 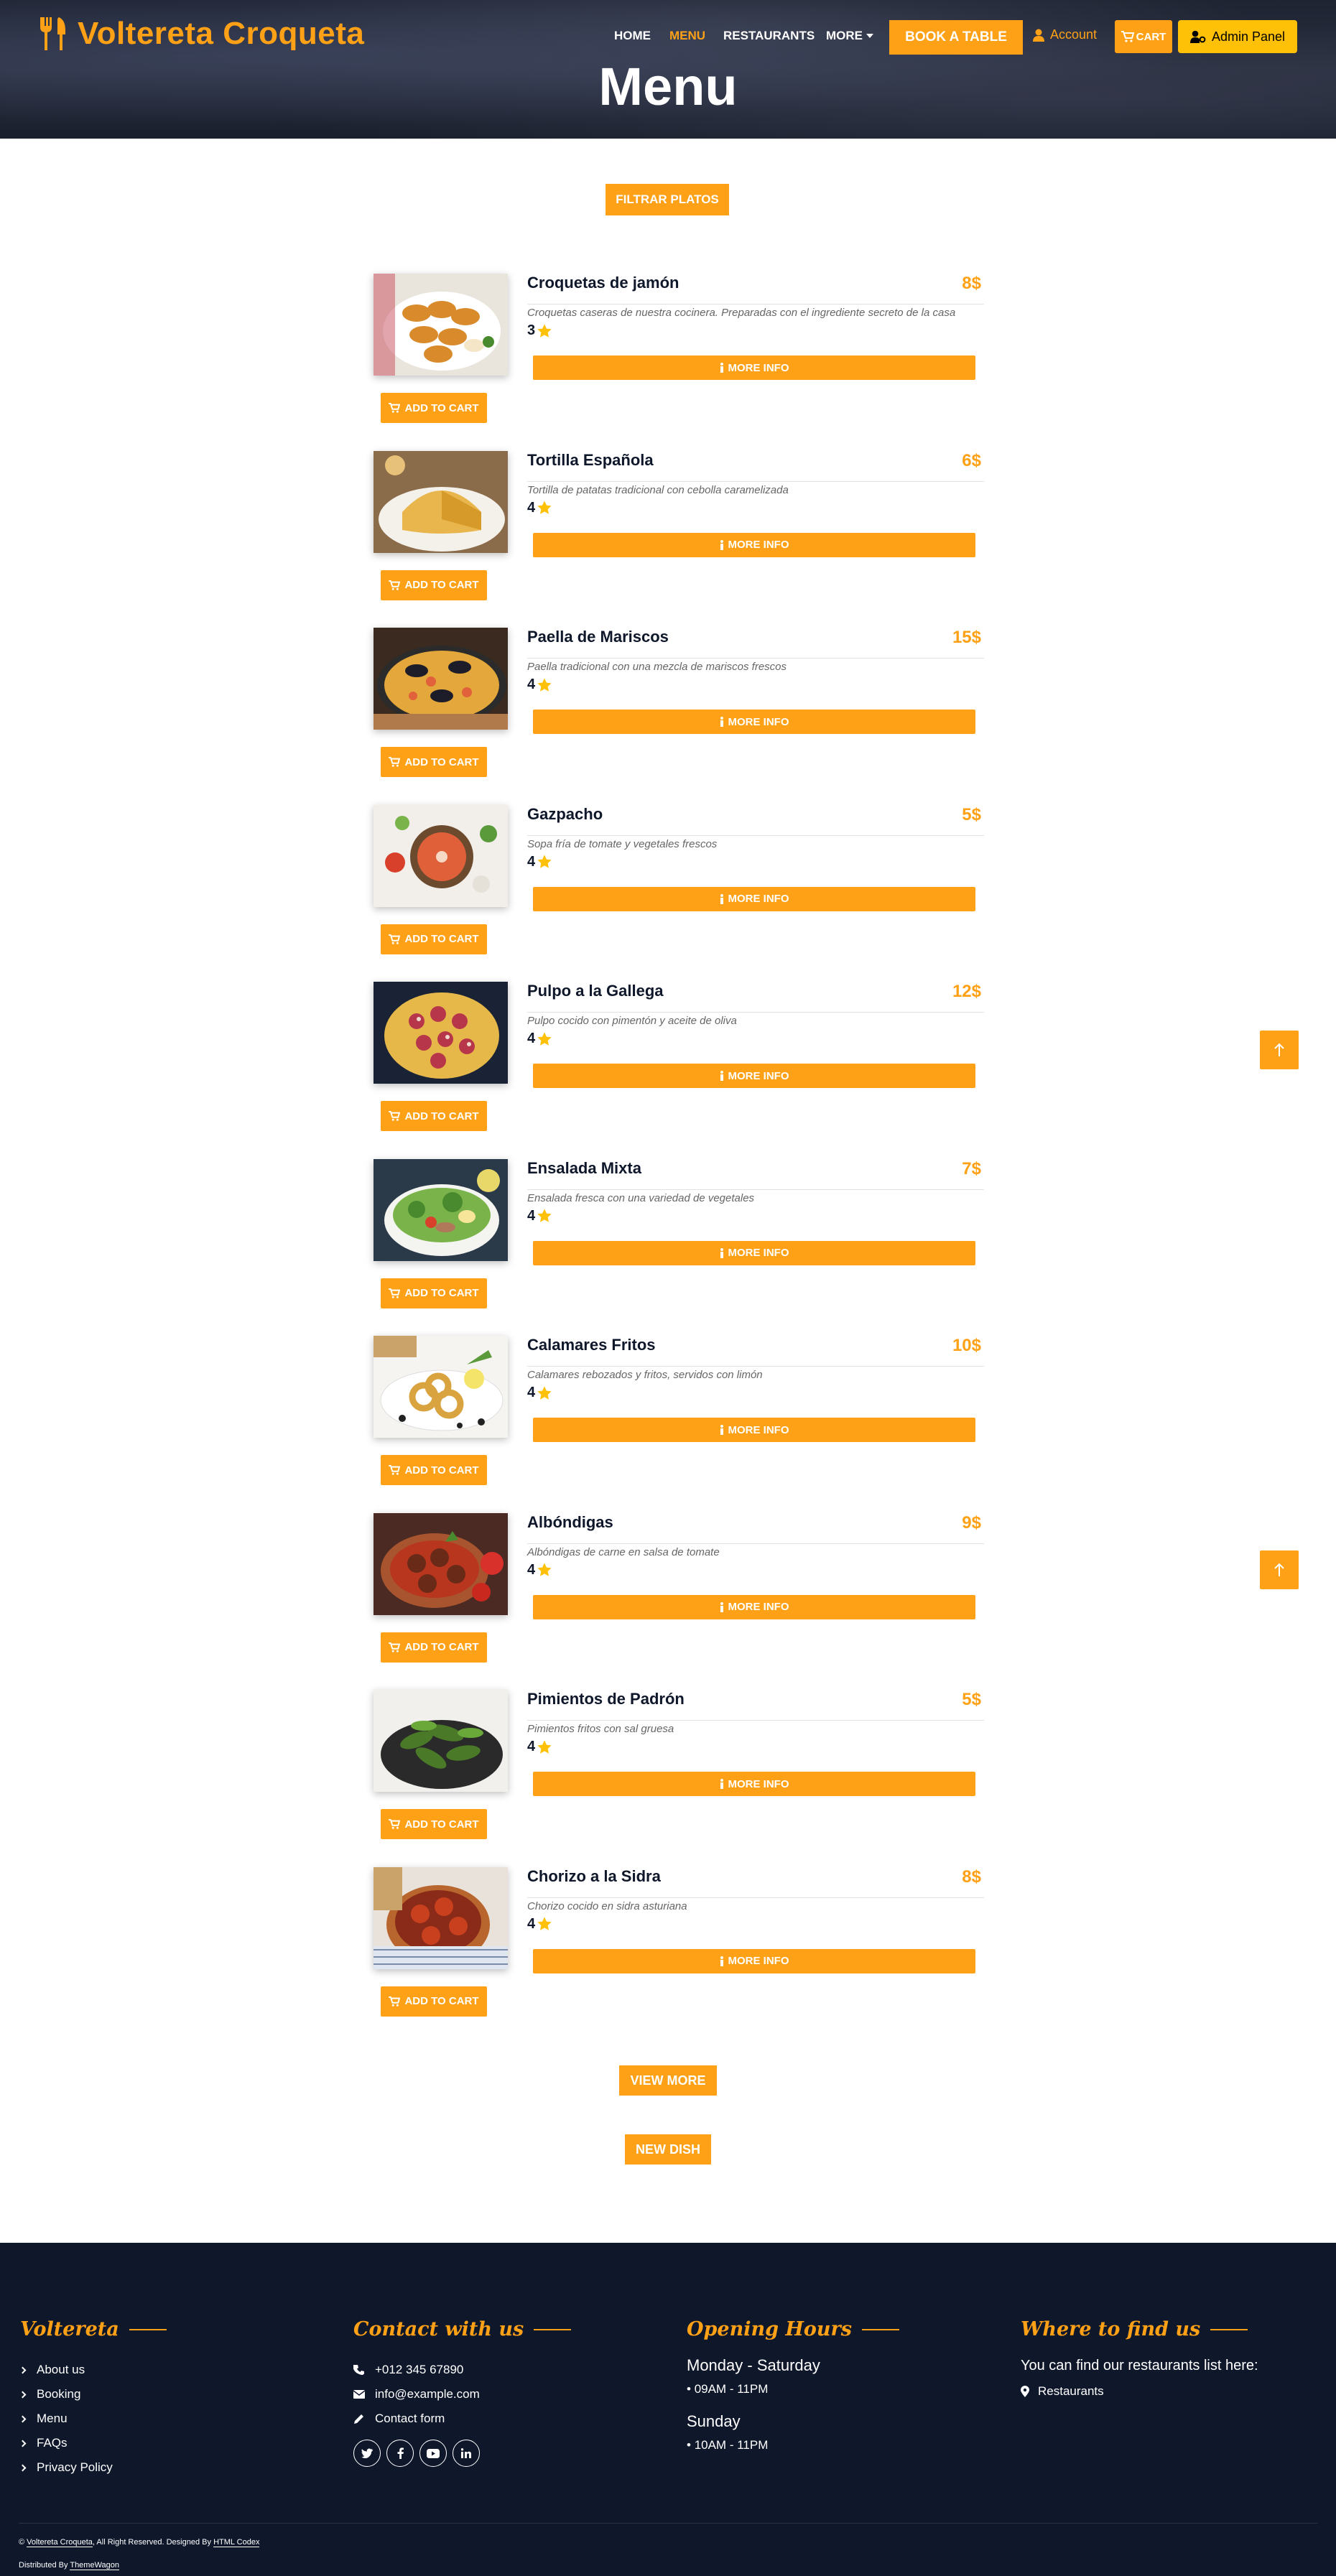 I want to click on new-dish-button: NEW DISH, so click(x=668, y=2149).